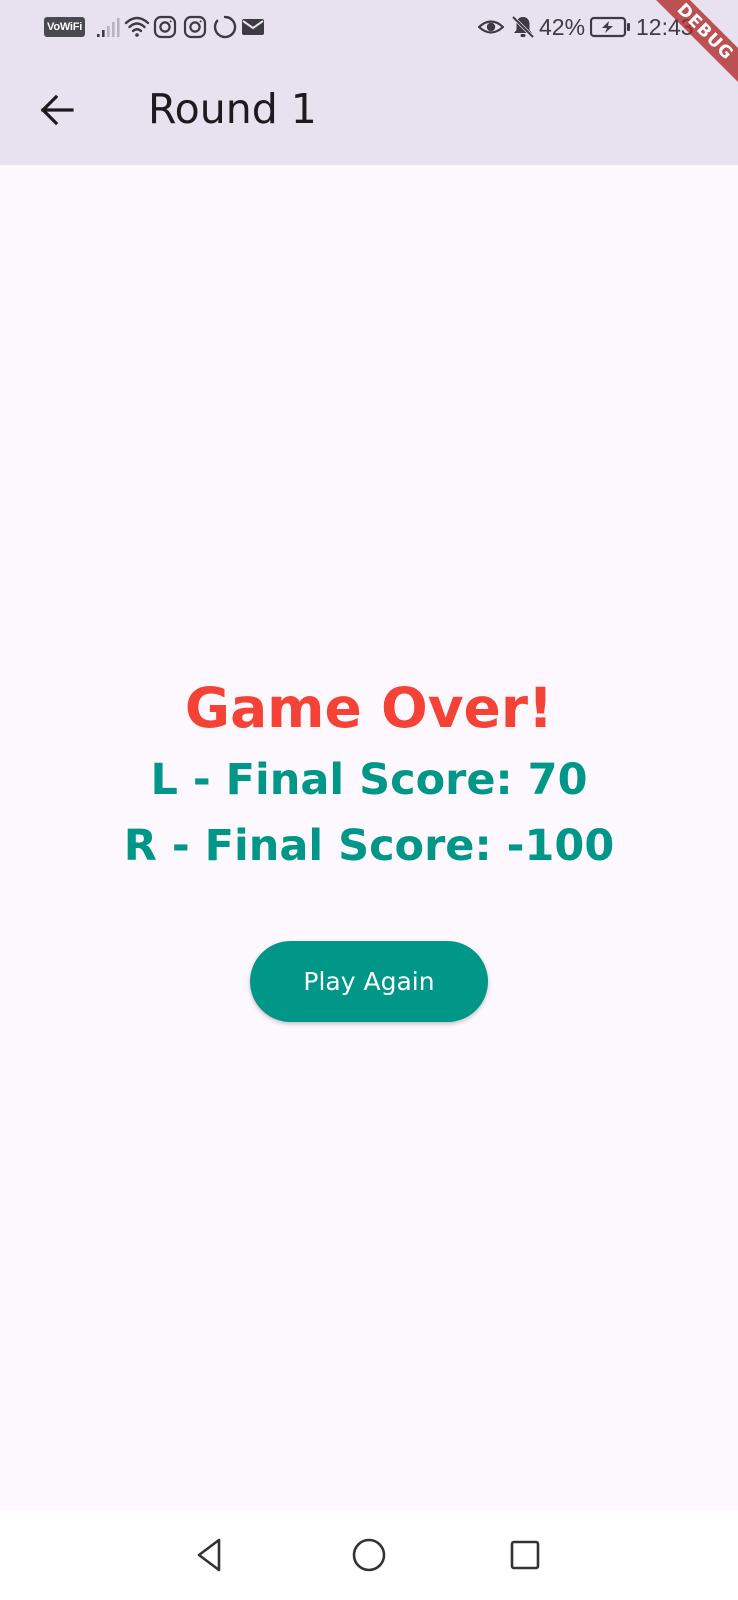  I want to click on signal-icon, so click(109, 27).